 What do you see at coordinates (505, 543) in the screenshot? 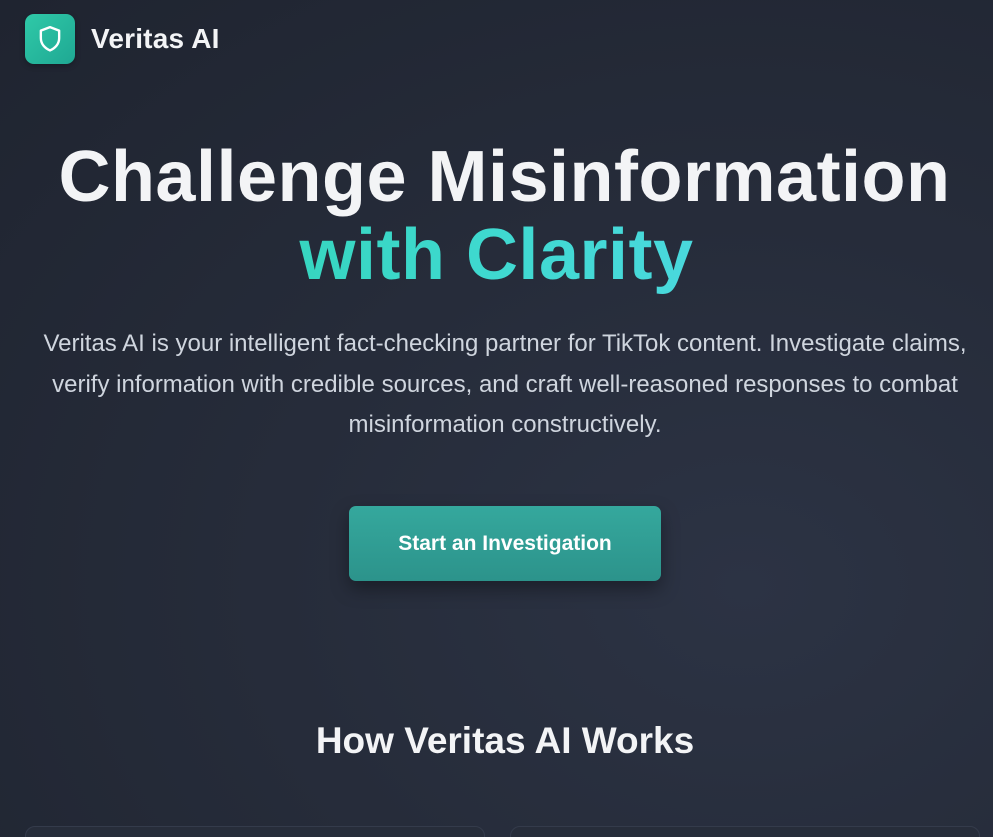
I see `start-investigation-button: Start an Investigation` at bounding box center [505, 543].